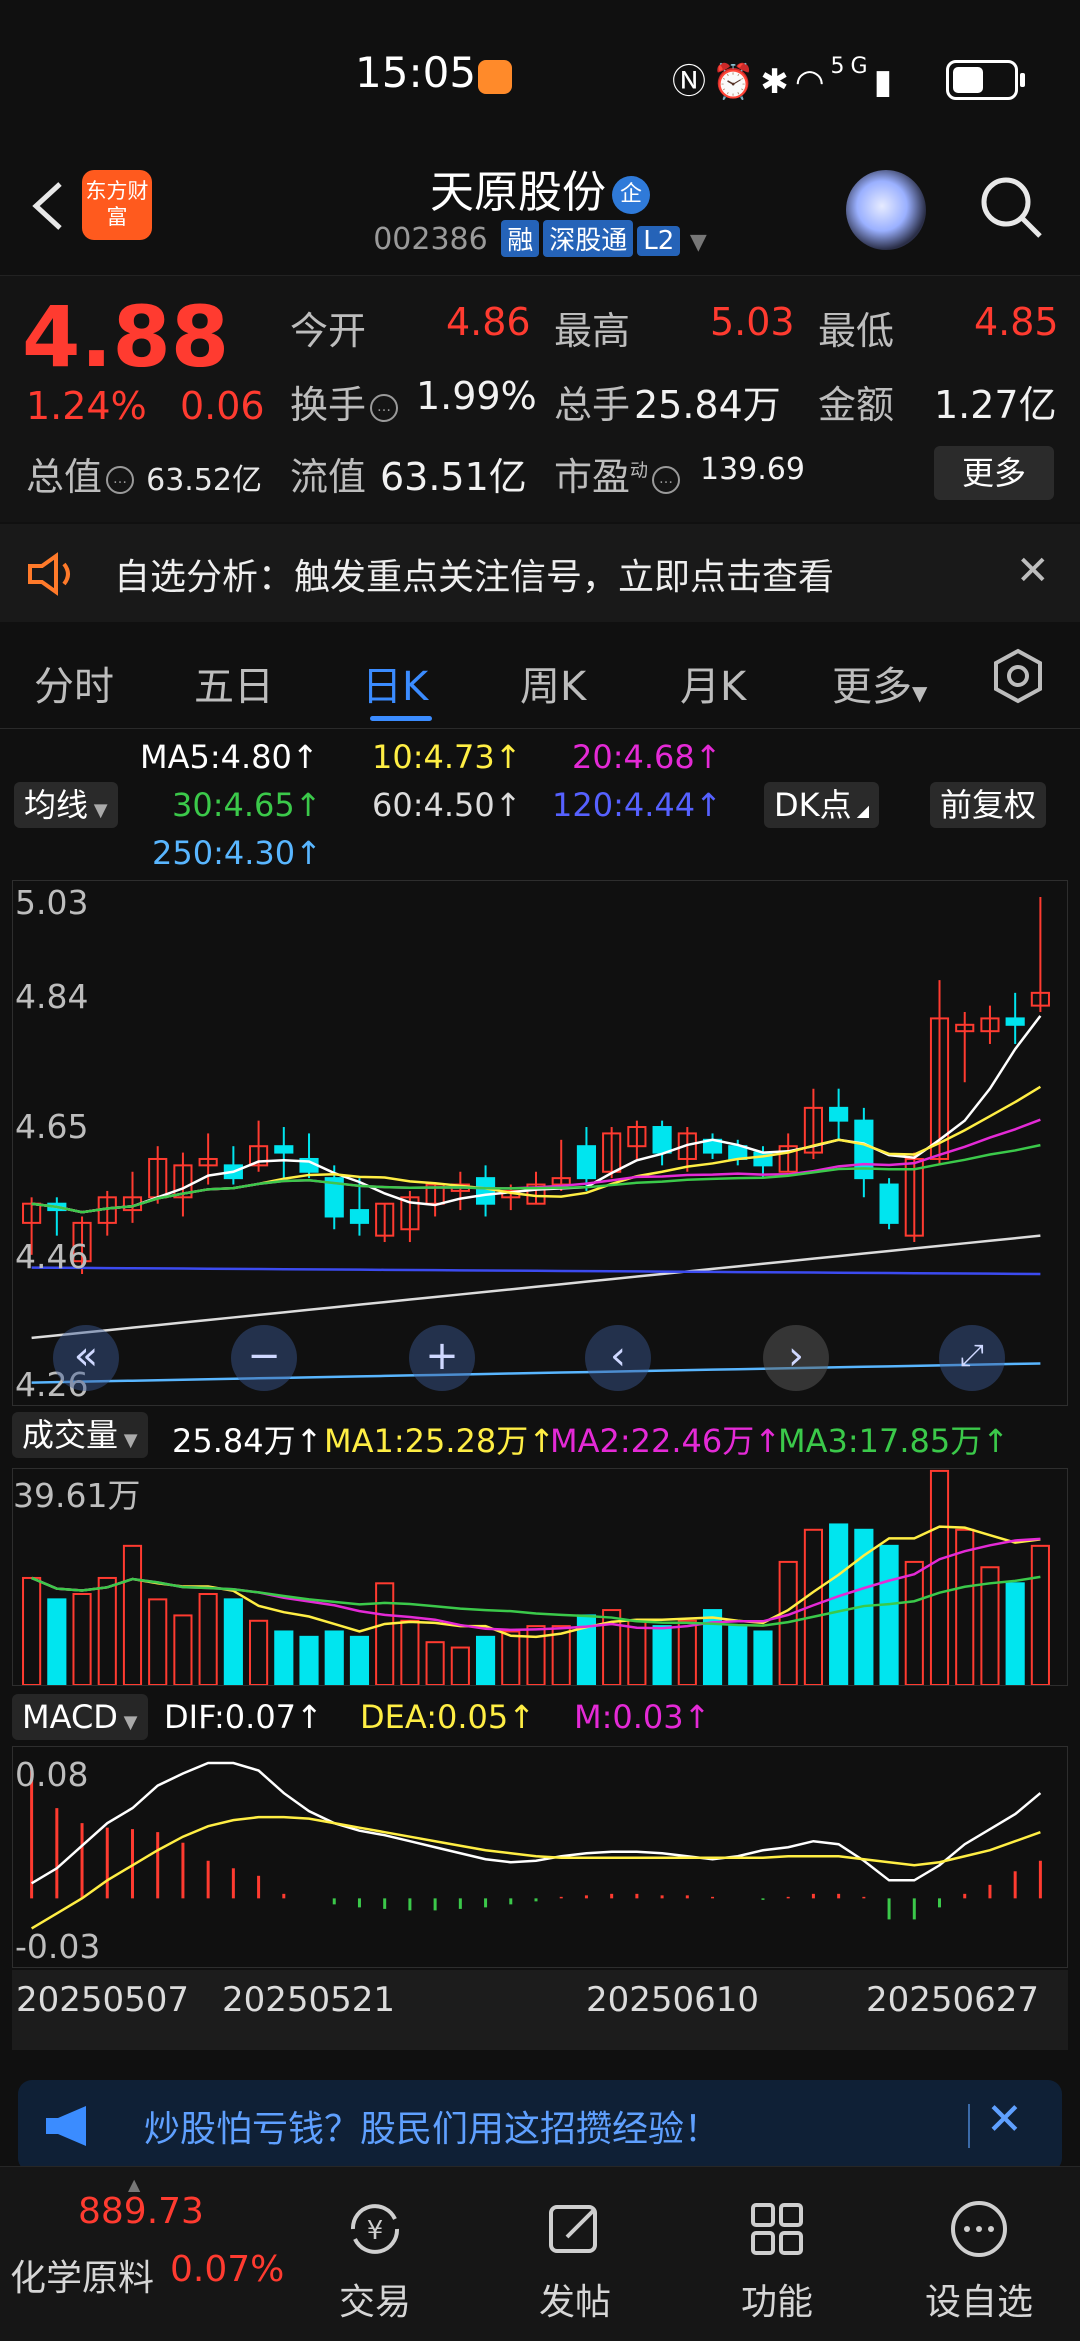  I want to click on scroll-left-fast-button: «, so click(86, 1358).